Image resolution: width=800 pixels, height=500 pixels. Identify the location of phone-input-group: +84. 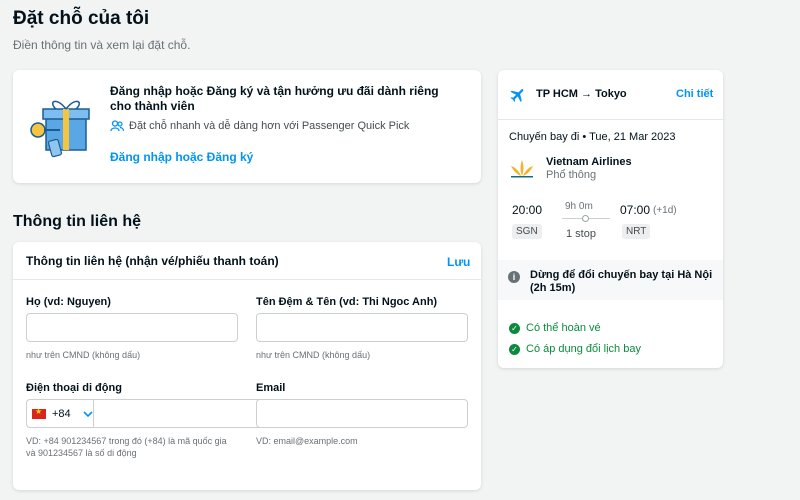
(149, 413).